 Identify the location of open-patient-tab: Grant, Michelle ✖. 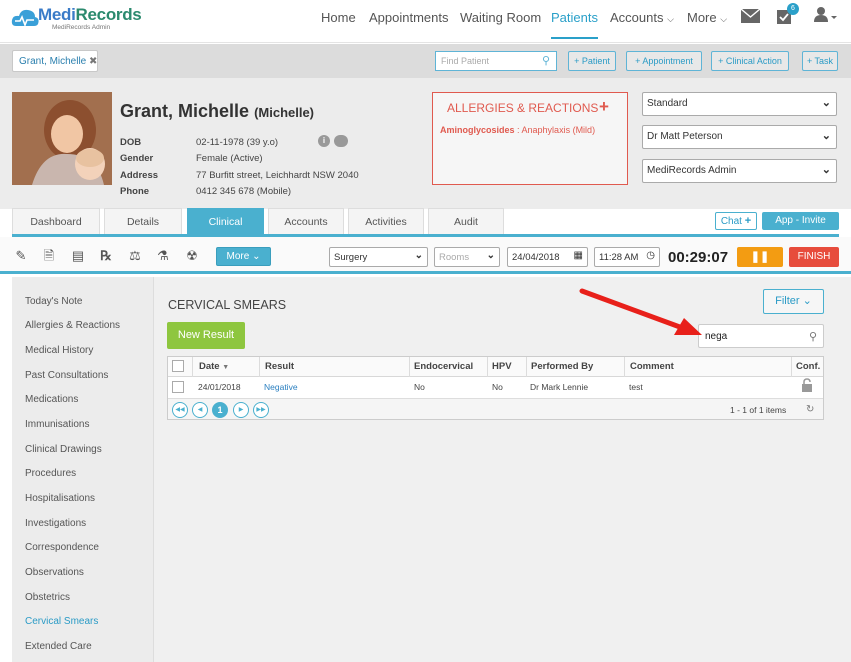
(55, 61).